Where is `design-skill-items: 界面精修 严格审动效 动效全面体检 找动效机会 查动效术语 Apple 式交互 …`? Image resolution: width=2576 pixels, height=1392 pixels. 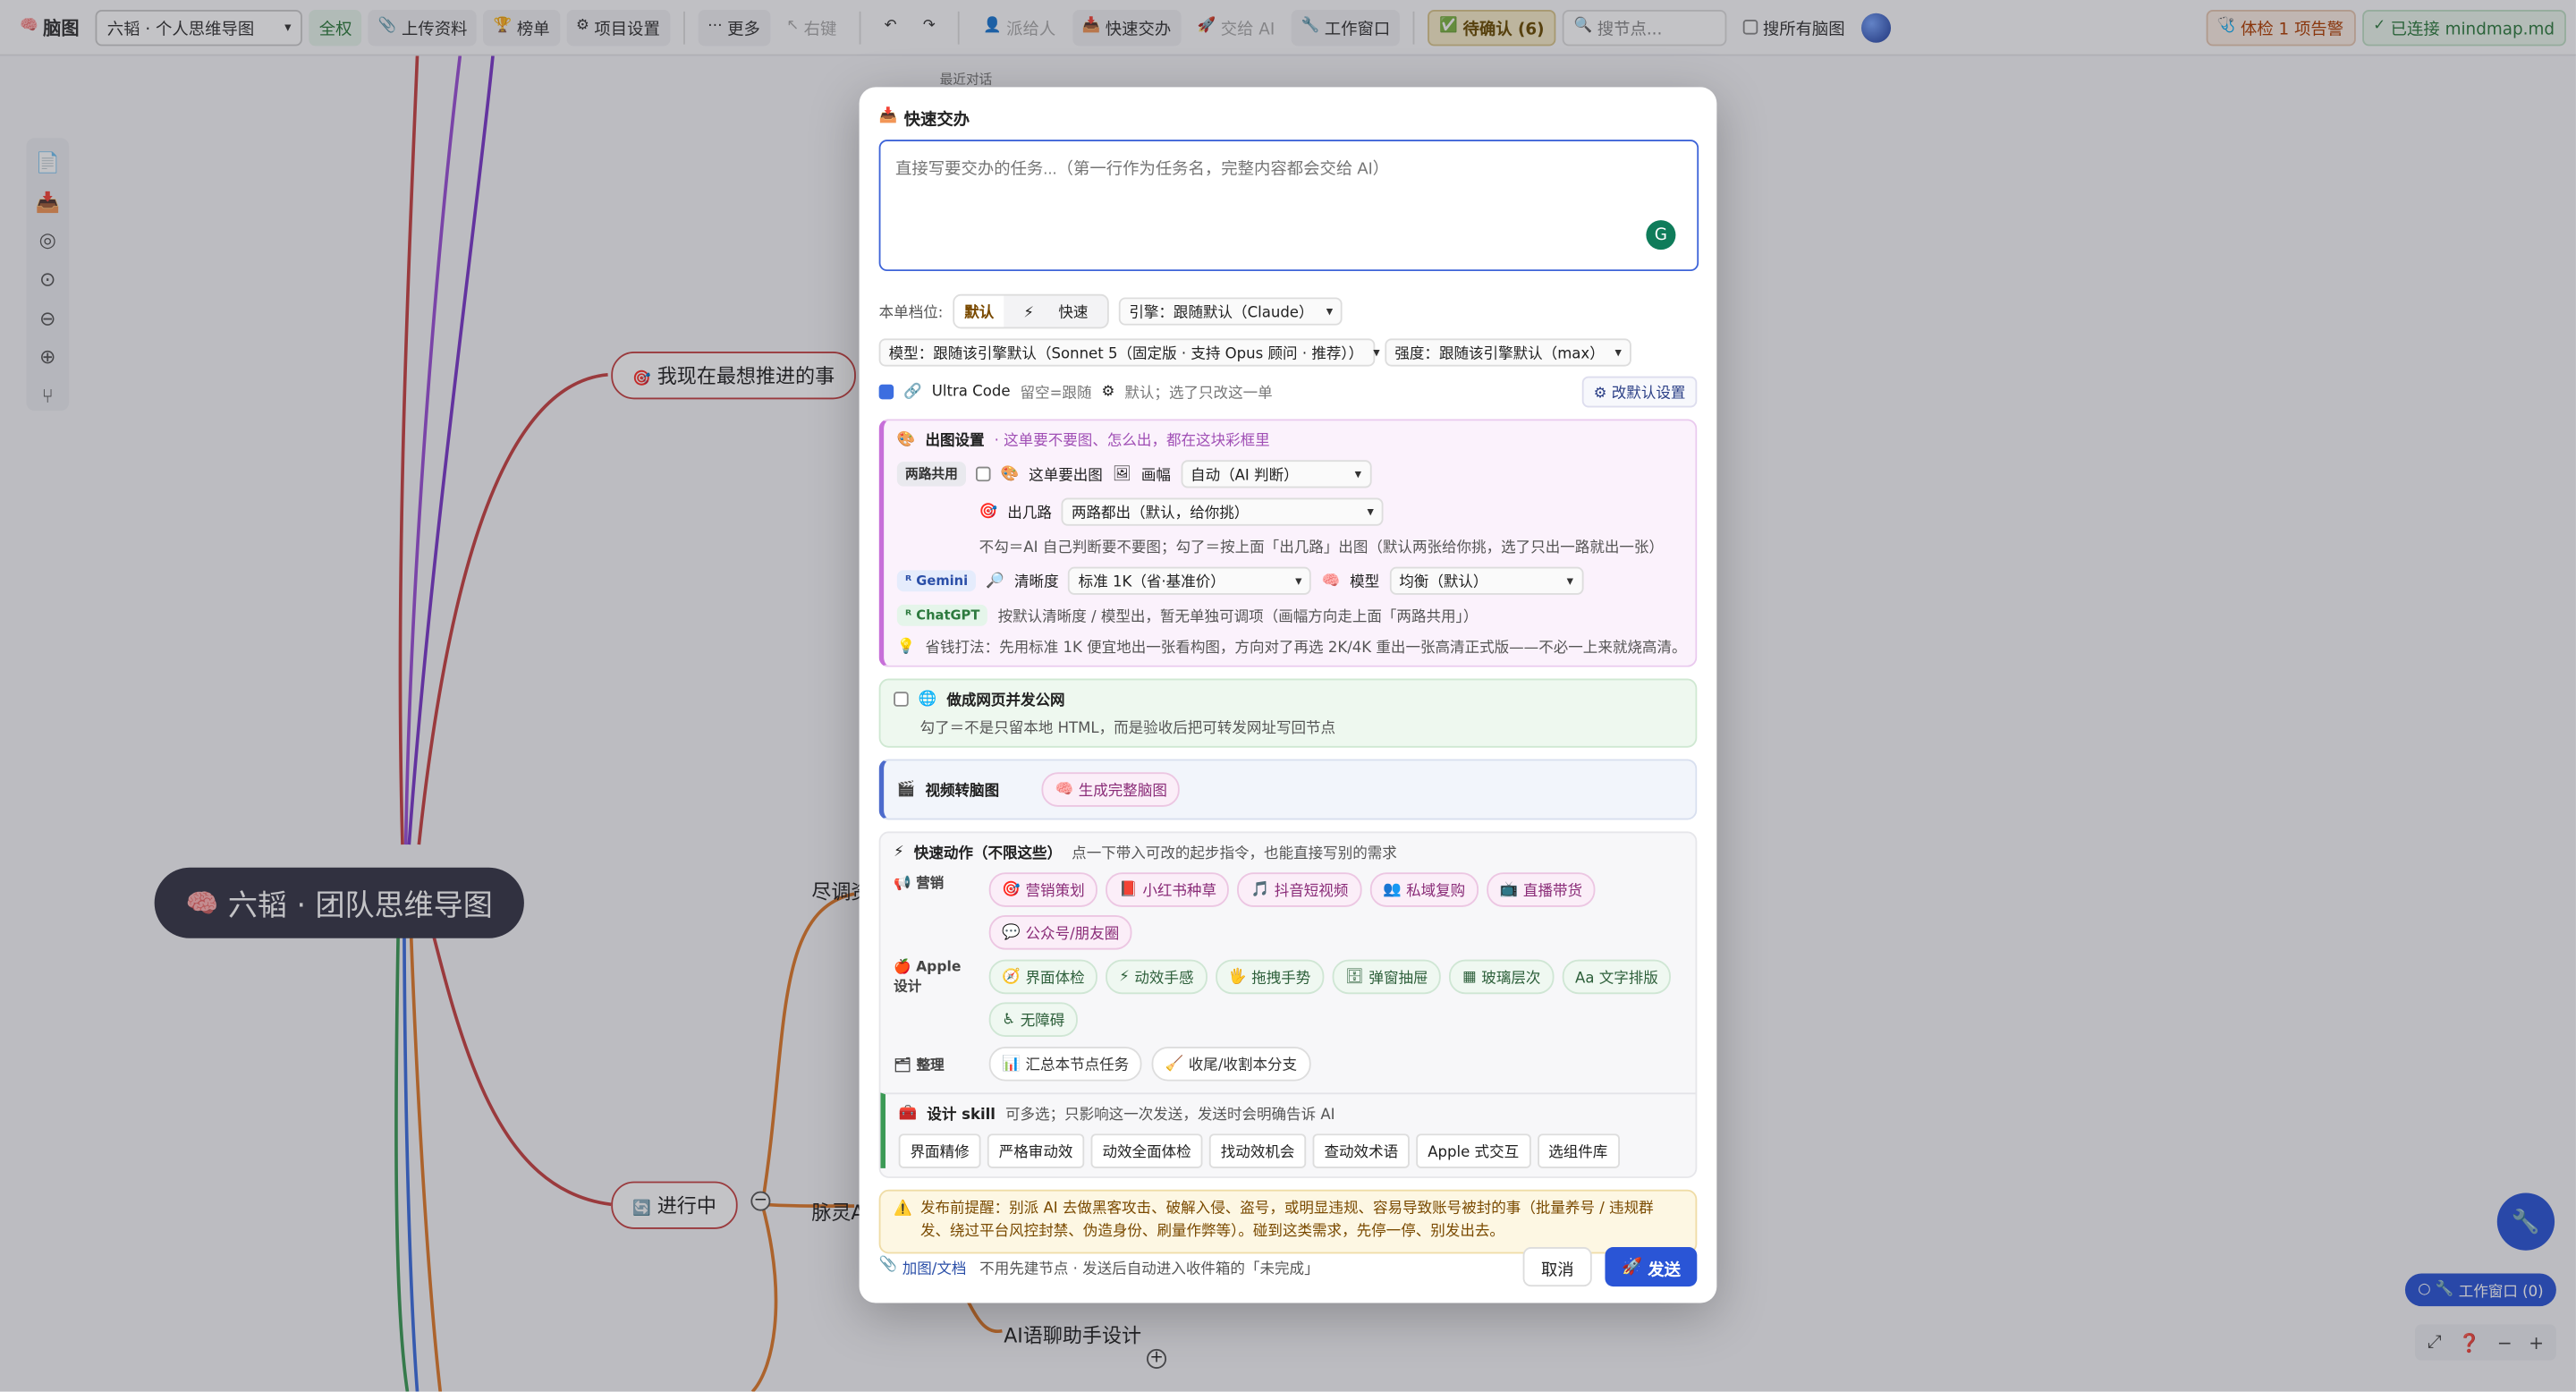 design-skill-items: 界面精修 严格审动效 动效全面体检 找动效机会 查动效术语 Apple 式交互 … is located at coordinates (1290, 1150).